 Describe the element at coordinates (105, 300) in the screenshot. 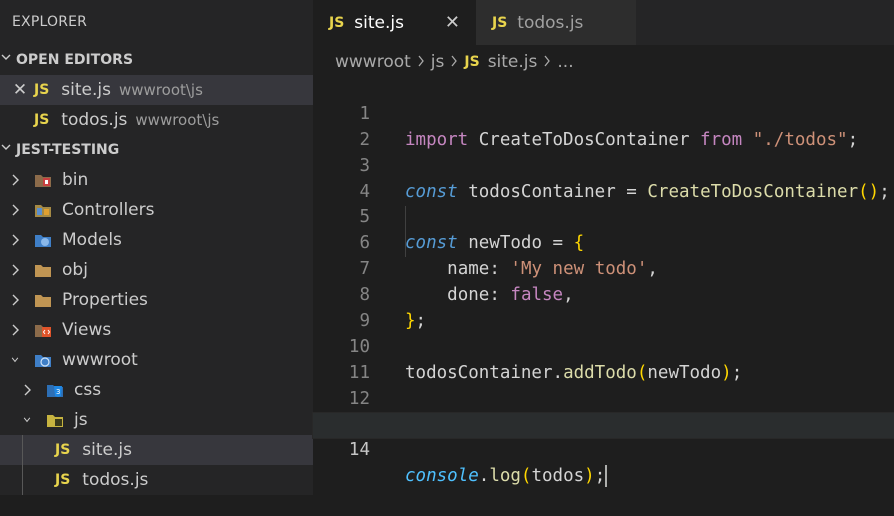

I see `tree-item-label: Properties` at that location.